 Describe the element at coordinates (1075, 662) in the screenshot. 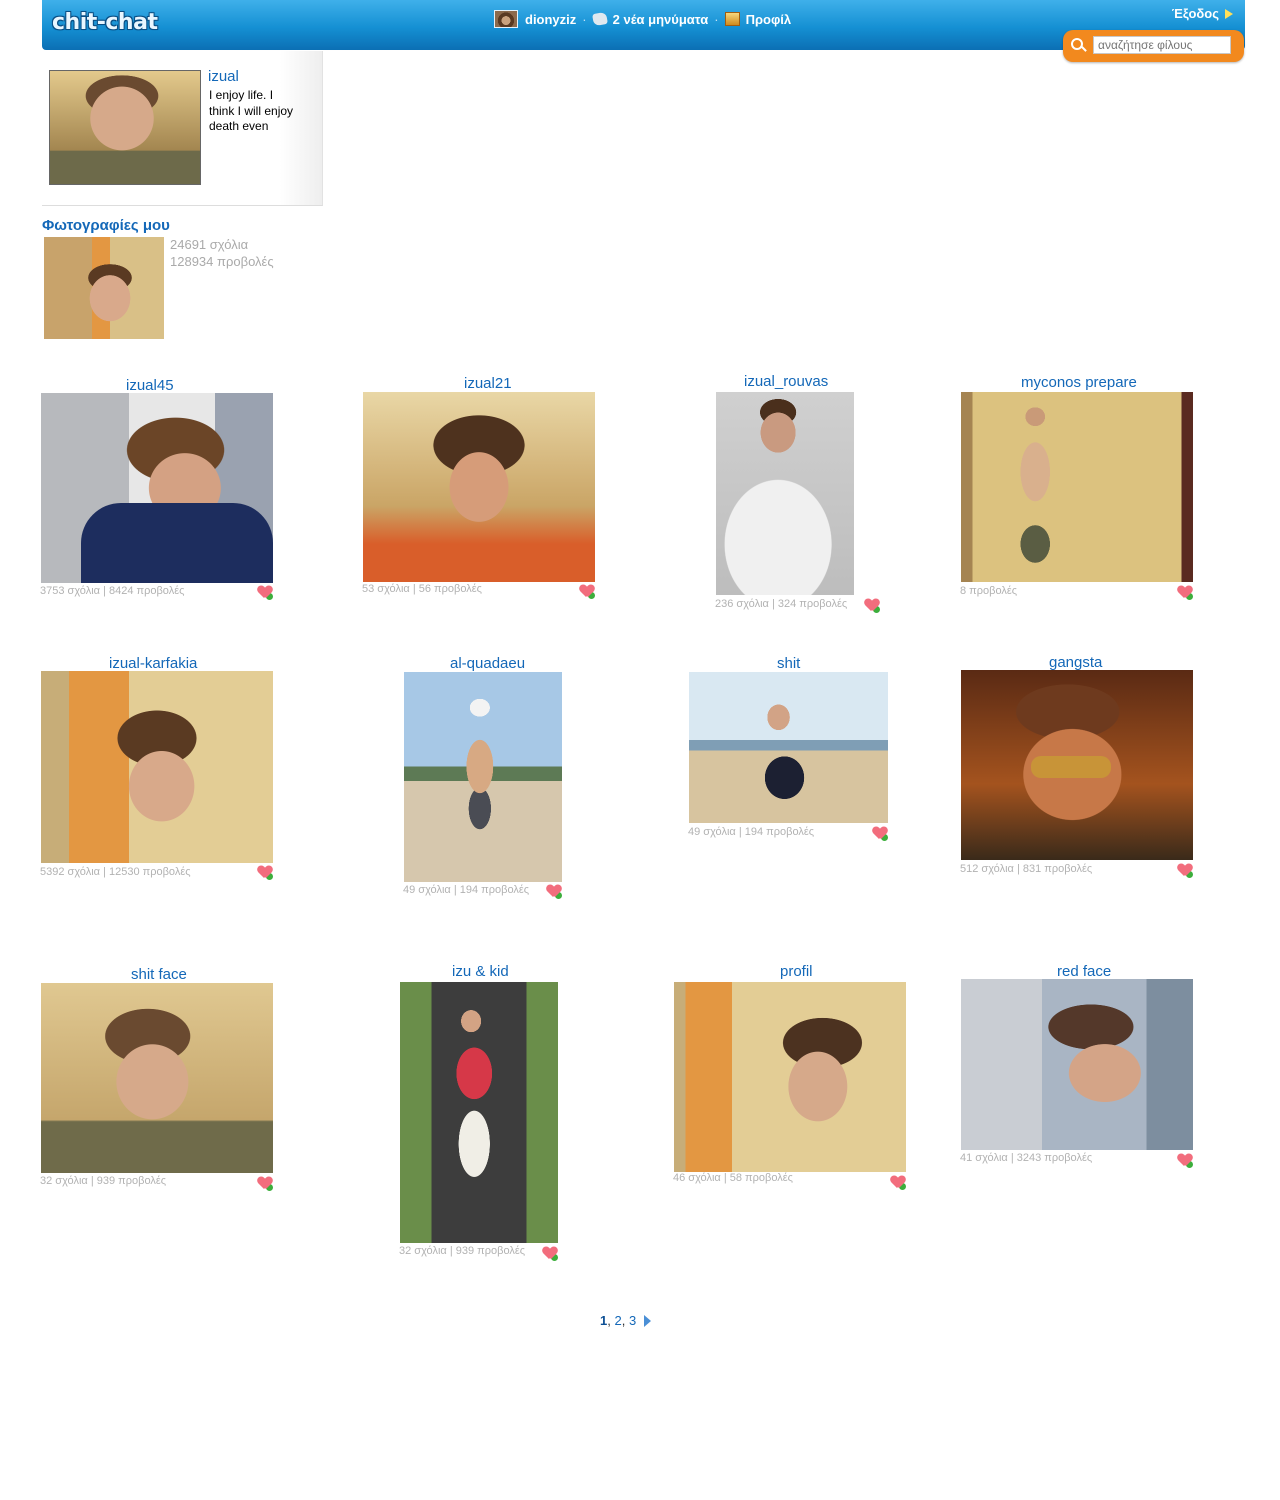

I see `album-title: gangsta` at that location.